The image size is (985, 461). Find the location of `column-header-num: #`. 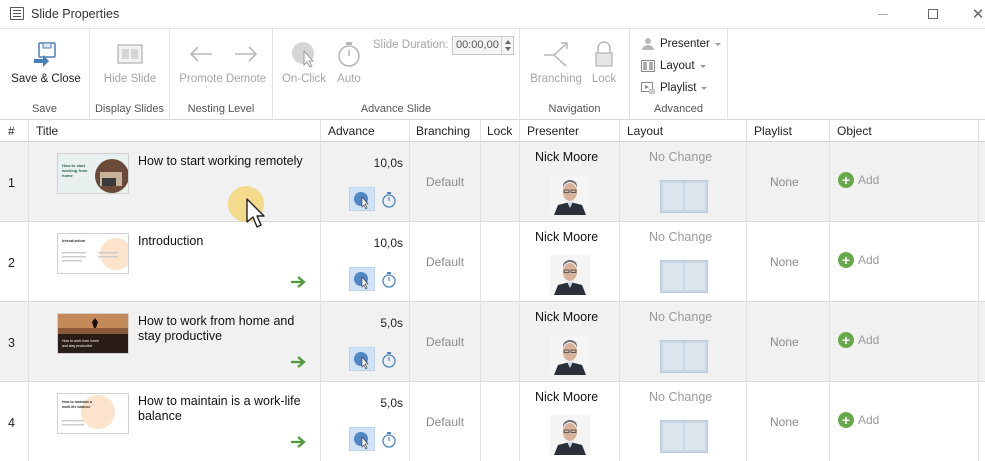

column-header-num: # is located at coordinates (11, 131).